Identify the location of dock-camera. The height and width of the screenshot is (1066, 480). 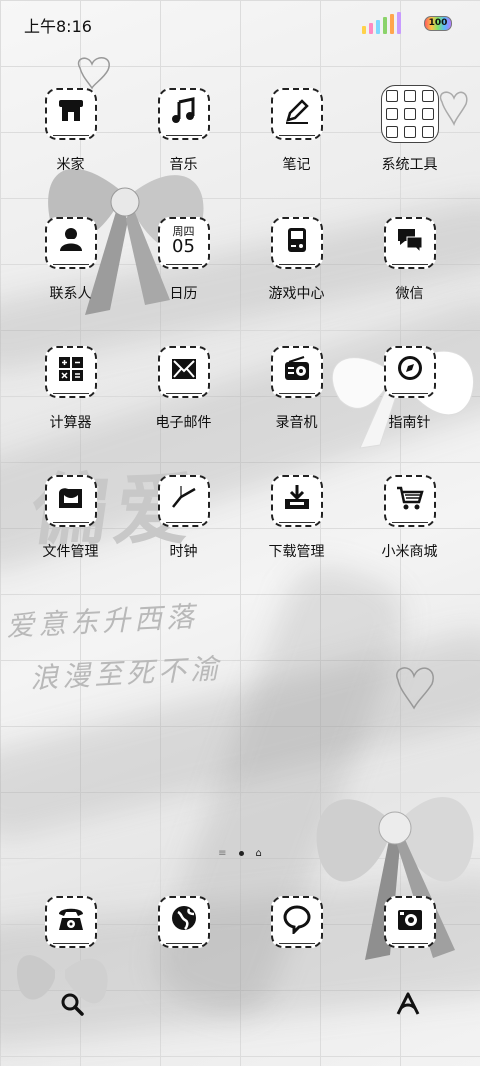
(409, 926).